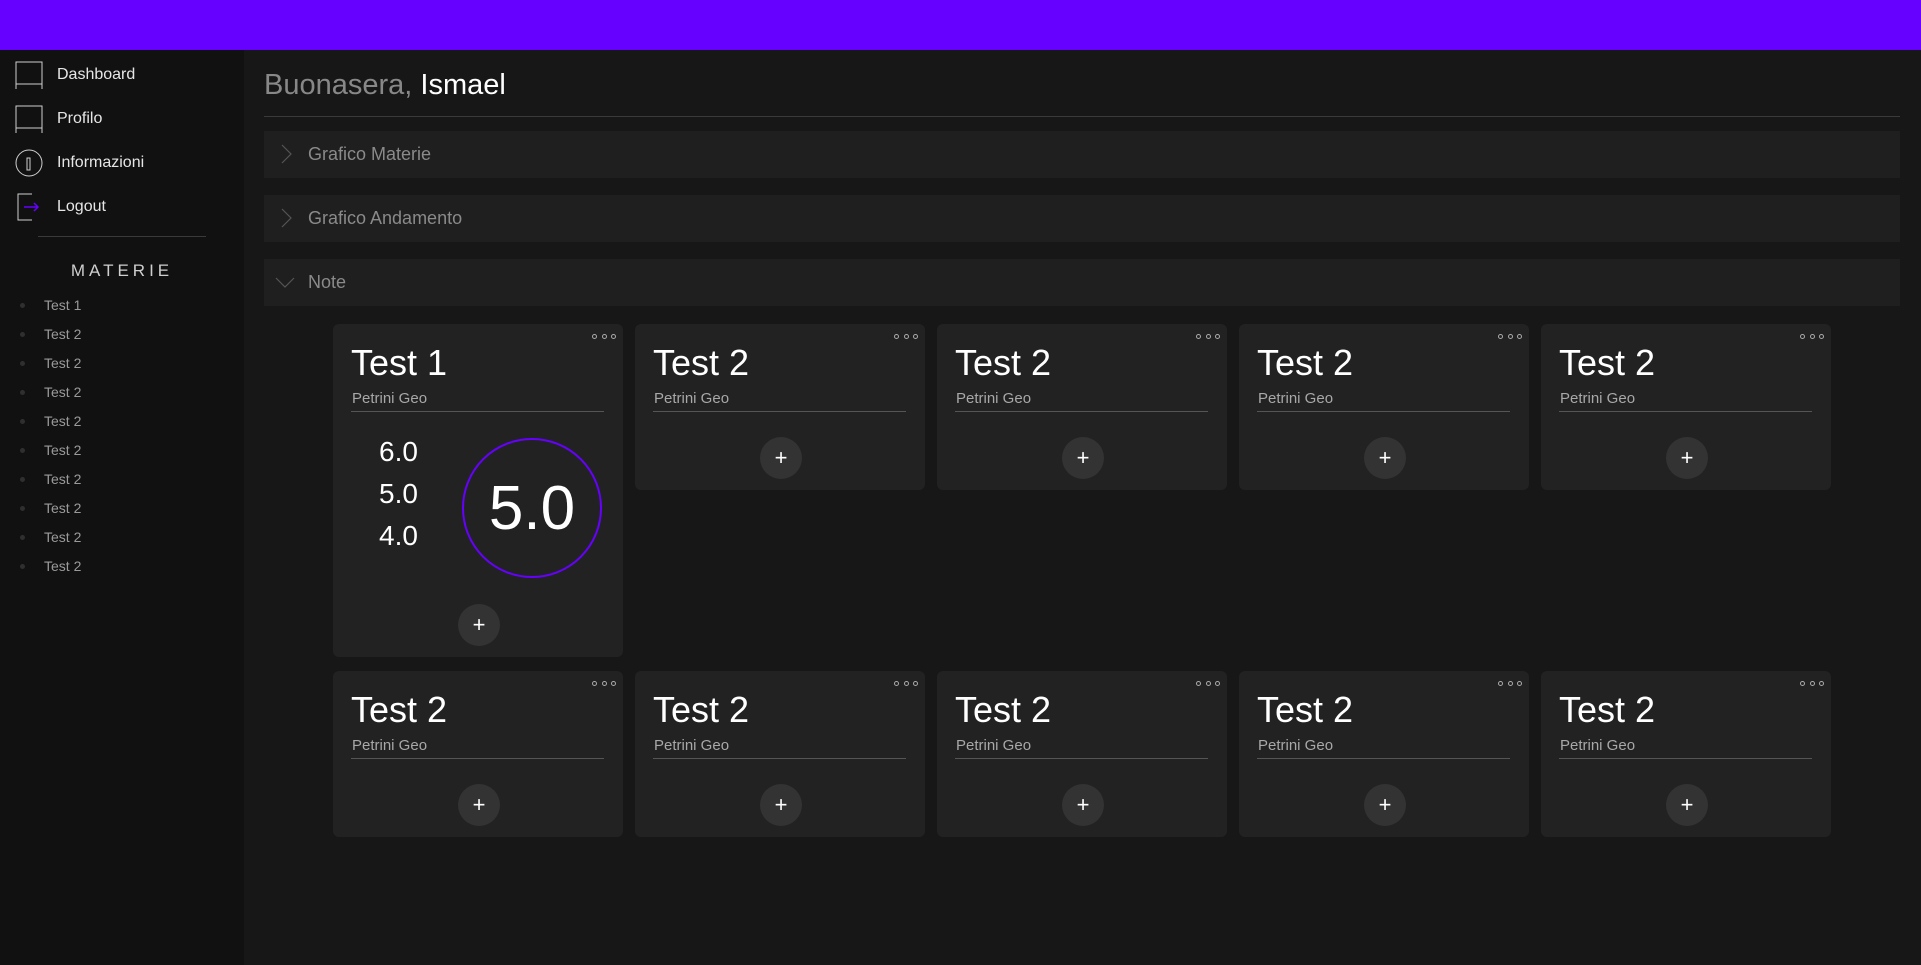 This screenshot has height=965, width=1921. Describe the element at coordinates (122, 236) in the screenshot. I see `sidebar-divider` at that location.